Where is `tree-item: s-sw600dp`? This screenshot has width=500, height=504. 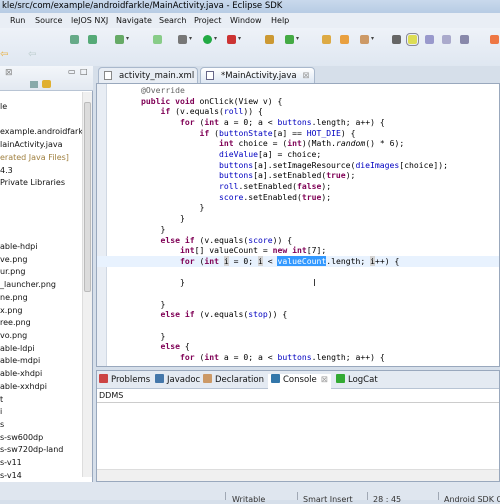 tree-item: s-sw600dp is located at coordinates (21, 437).